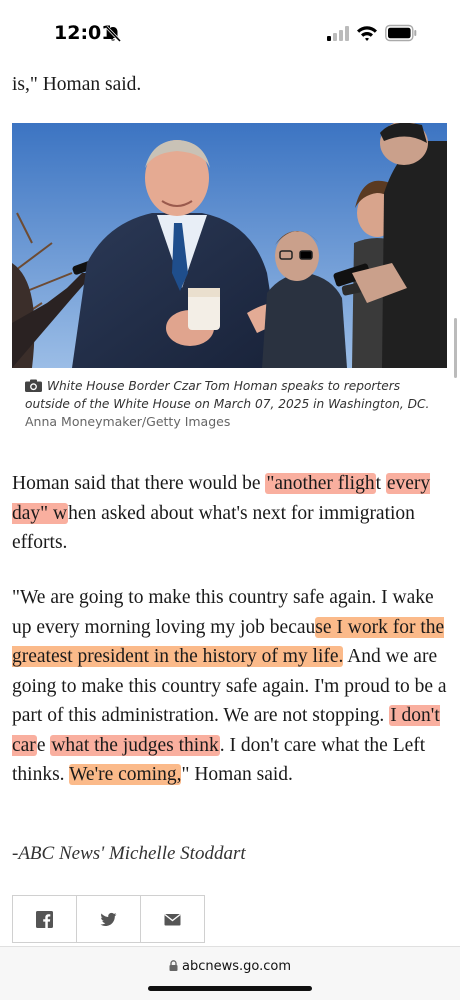 The width and height of the screenshot is (460, 1000). I want to click on wifi-icon, so click(367, 33).